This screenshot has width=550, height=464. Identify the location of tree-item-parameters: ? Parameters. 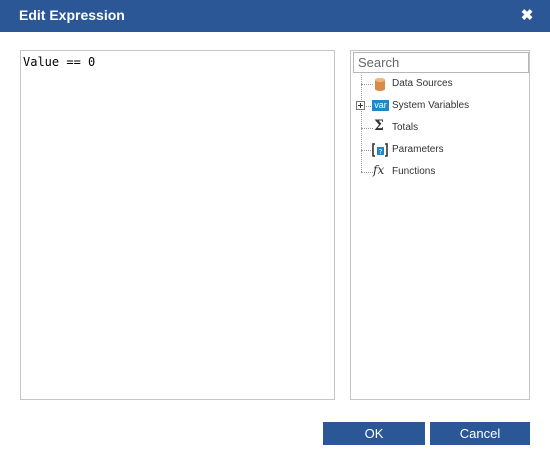
(440, 150).